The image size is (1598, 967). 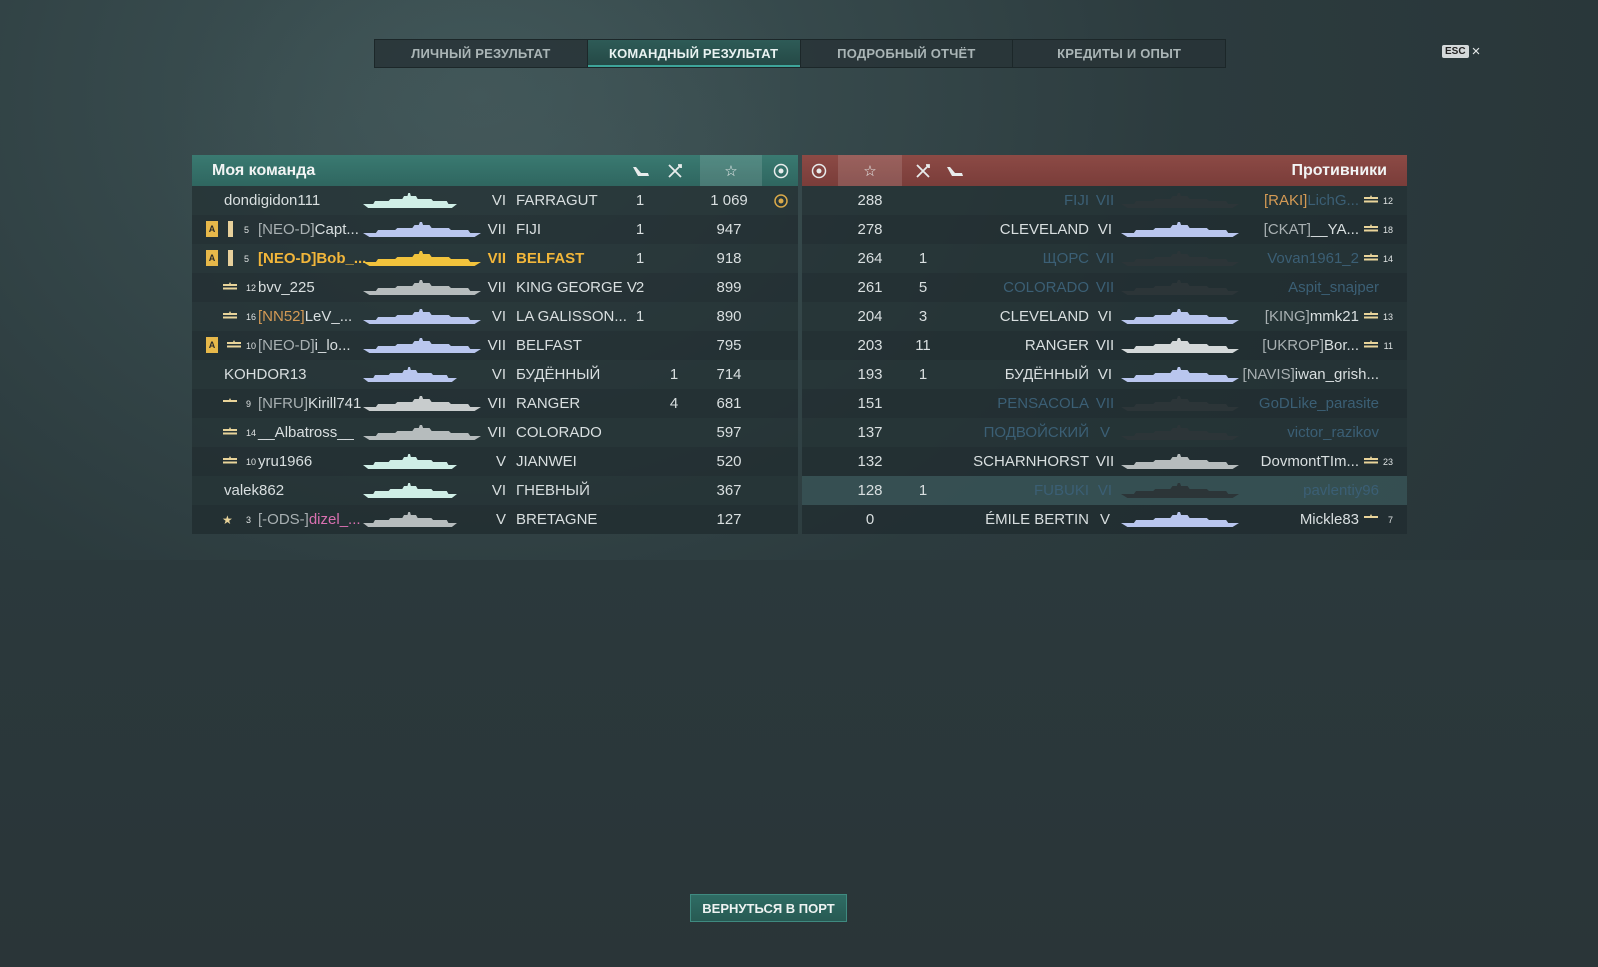 I want to click on base-xp-score: 795, so click(x=729, y=345).